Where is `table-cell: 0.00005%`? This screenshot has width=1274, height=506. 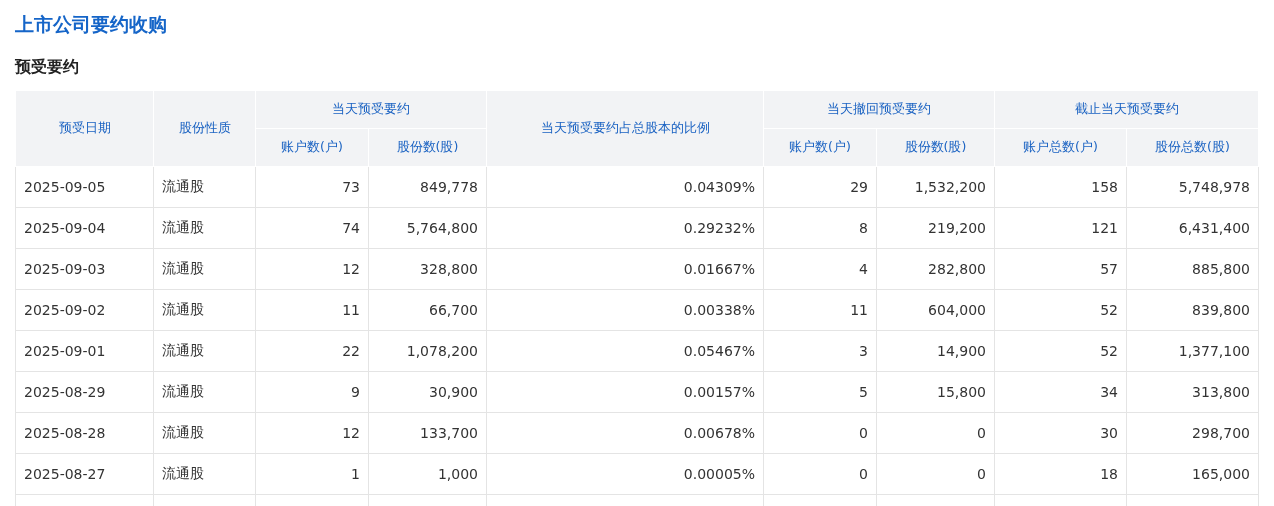 table-cell: 0.00005% is located at coordinates (625, 474).